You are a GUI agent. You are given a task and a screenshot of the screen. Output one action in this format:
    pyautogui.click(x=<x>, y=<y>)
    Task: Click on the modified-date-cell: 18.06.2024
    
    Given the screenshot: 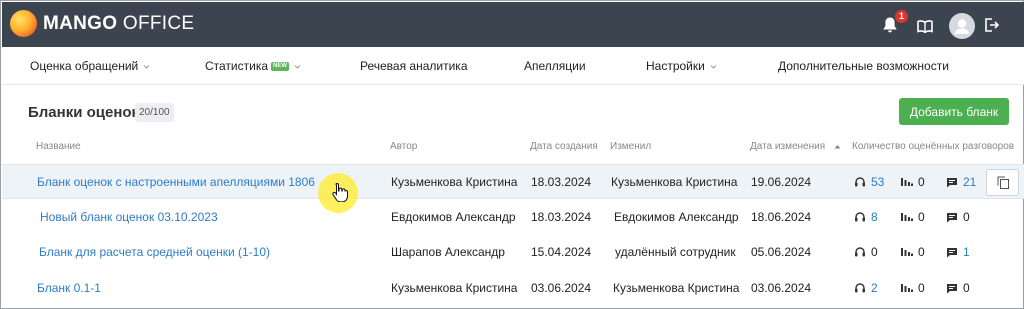 What is the action you would take?
    pyautogui.click(x=781, y=217)
    